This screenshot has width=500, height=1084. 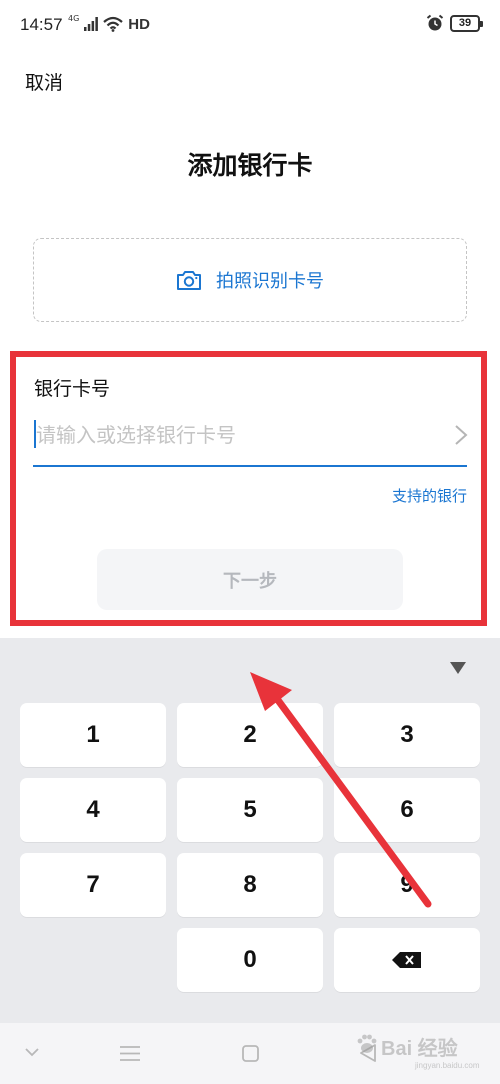 What do you see at coordinates (250, 579) in the screenshot?
I see `next-step-button: 下一步` at bounding box center [250, 579].